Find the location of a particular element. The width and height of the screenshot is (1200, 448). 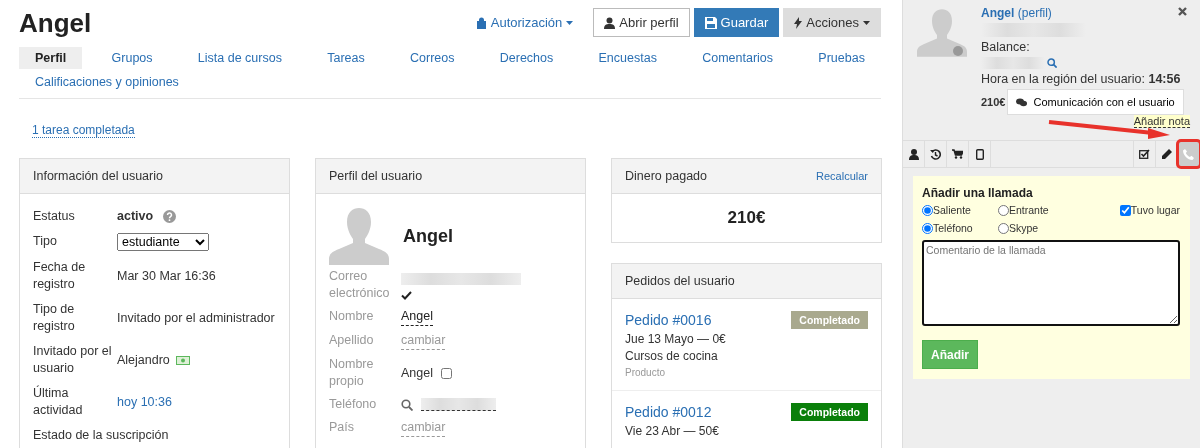

phone-tool-button is located at coordinates (1189, 154).